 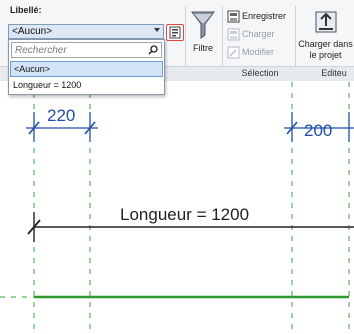 I want to click on dropdown-item-length: Longueur = 1200, so click(x=86, y=86).